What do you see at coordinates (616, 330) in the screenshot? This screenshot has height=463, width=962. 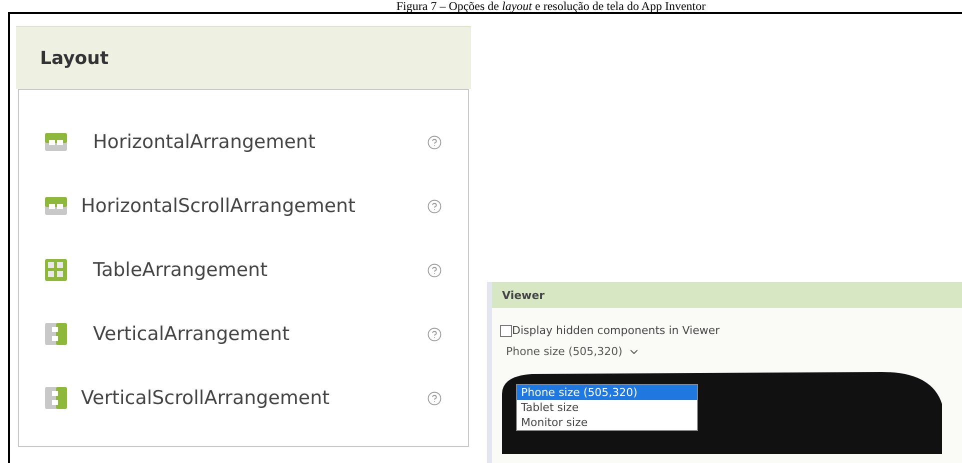 I see `checkbox-label: Display hidden components in Viewer` at bounding box center [616, 330].